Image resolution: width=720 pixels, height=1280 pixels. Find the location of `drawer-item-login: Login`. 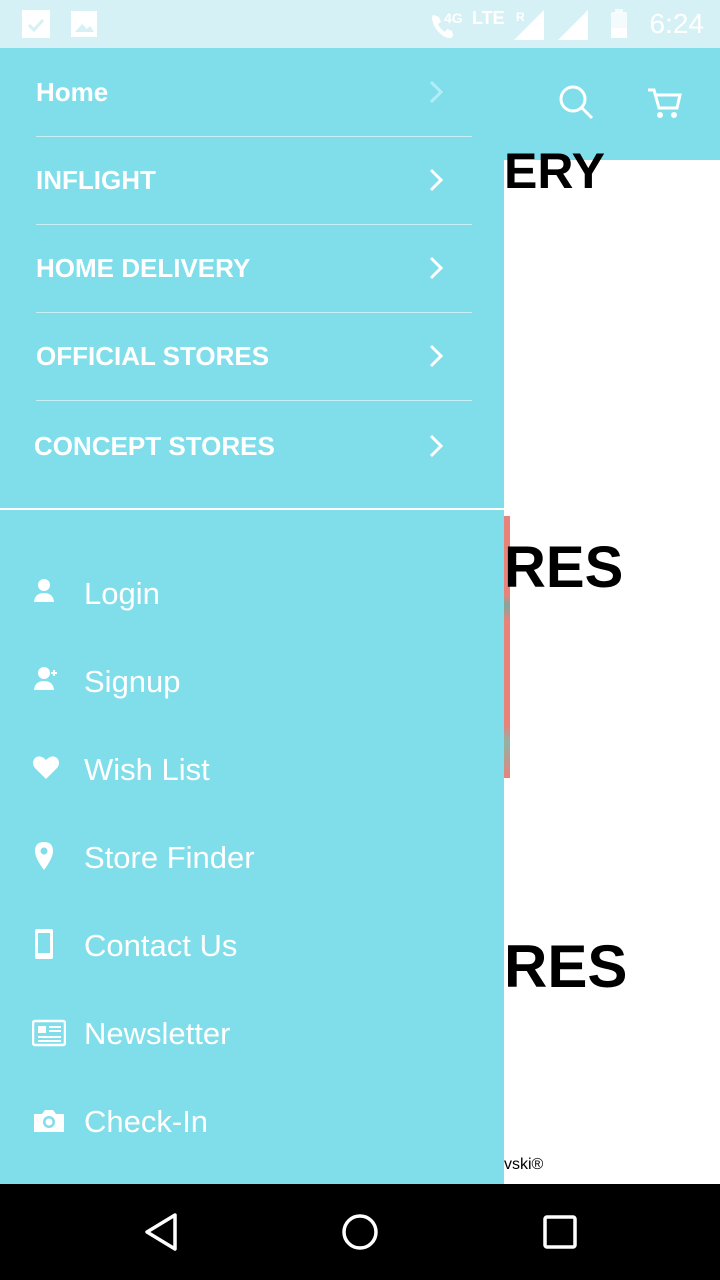

drawer-item-login: Login is located at coordinates (252, 594).